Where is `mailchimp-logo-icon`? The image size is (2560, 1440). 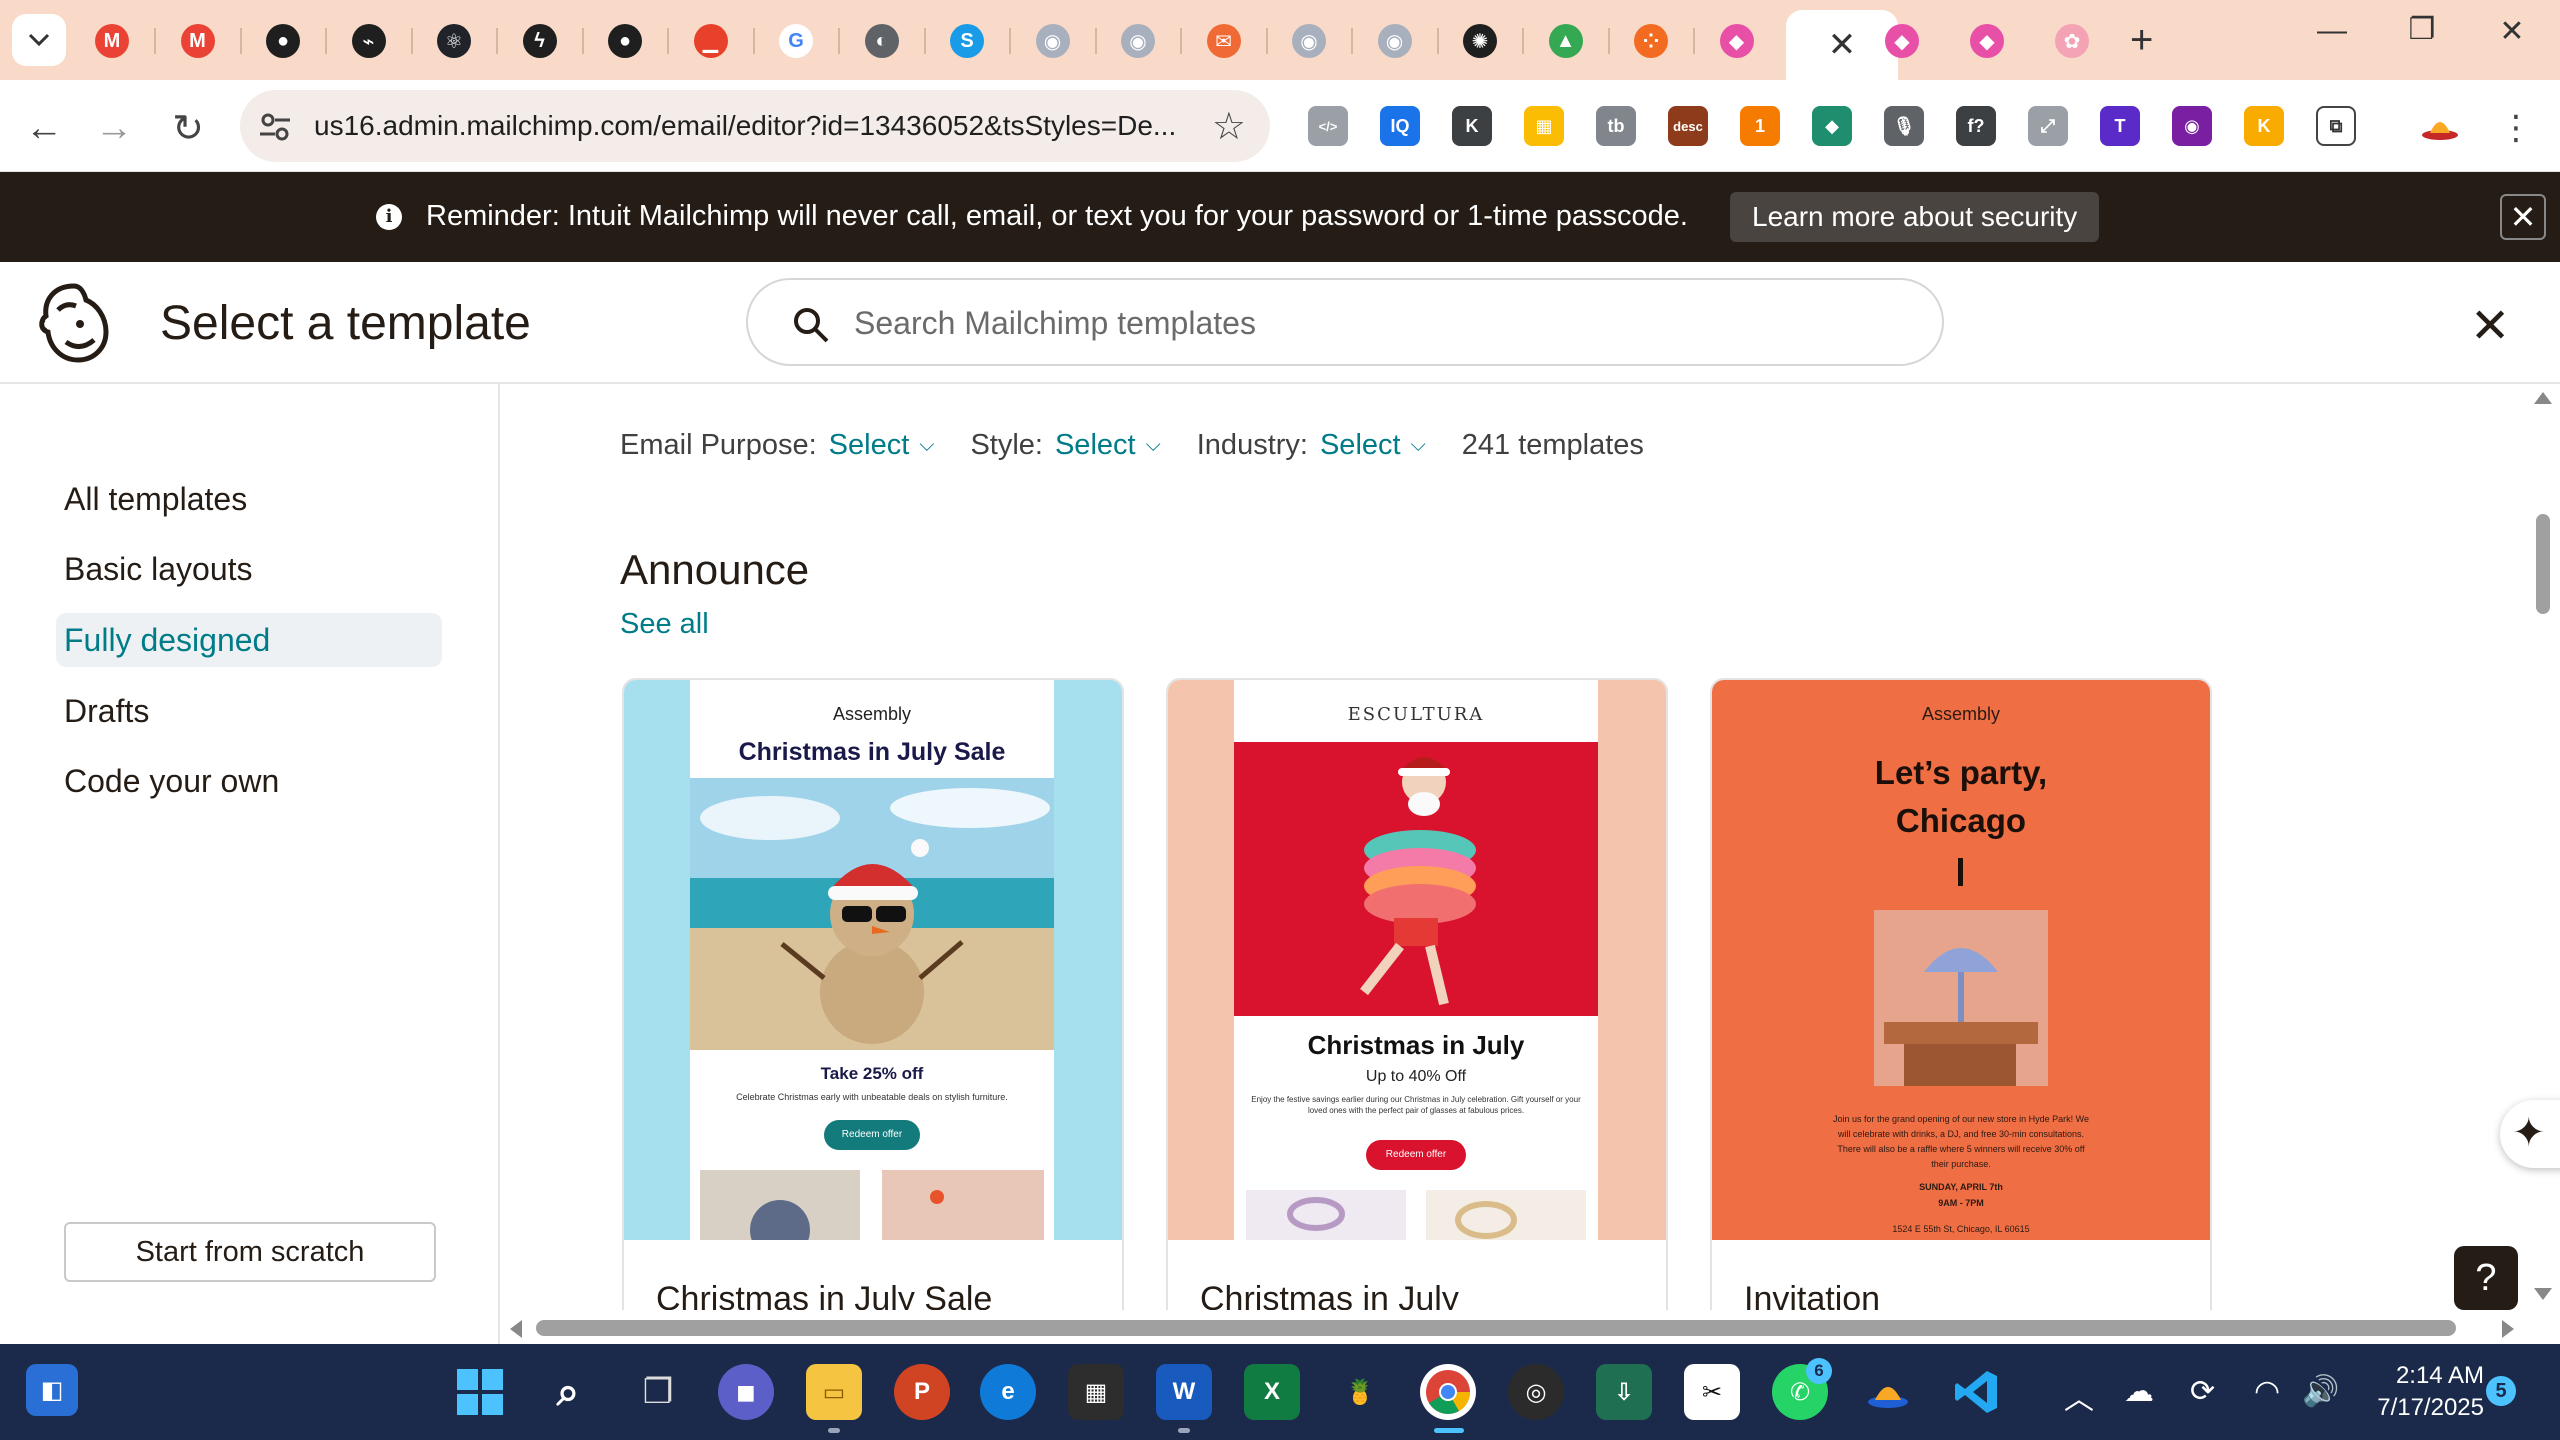
mailchimp-logo-icon is located at coordinates (74, 322).